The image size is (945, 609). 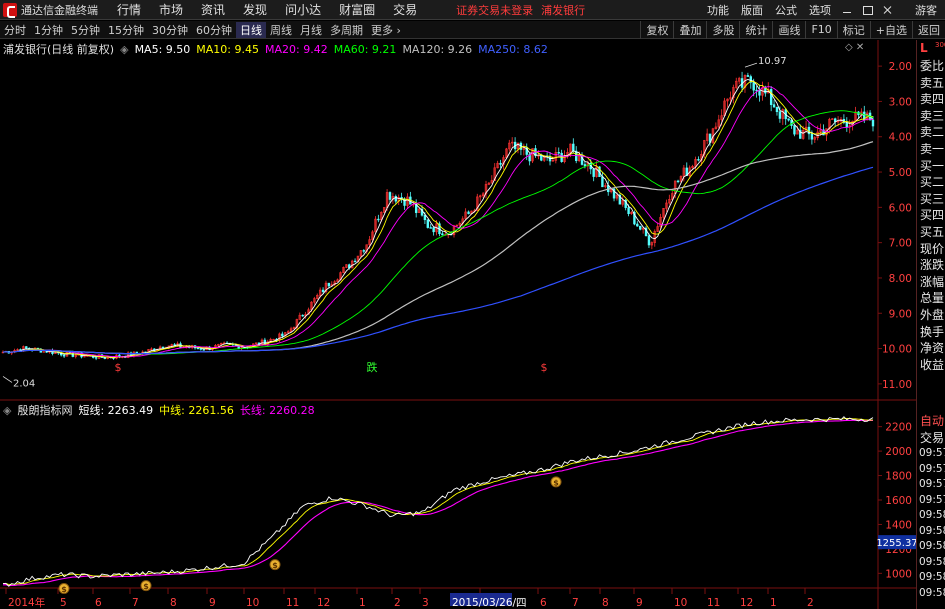 I want to click on legend-short: 短线: 2263.49, so click(x=116, y=410).